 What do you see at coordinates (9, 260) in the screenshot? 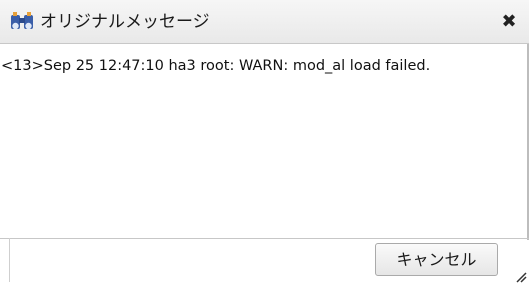
I see `footer-divider` at bounding box center [9, 260].